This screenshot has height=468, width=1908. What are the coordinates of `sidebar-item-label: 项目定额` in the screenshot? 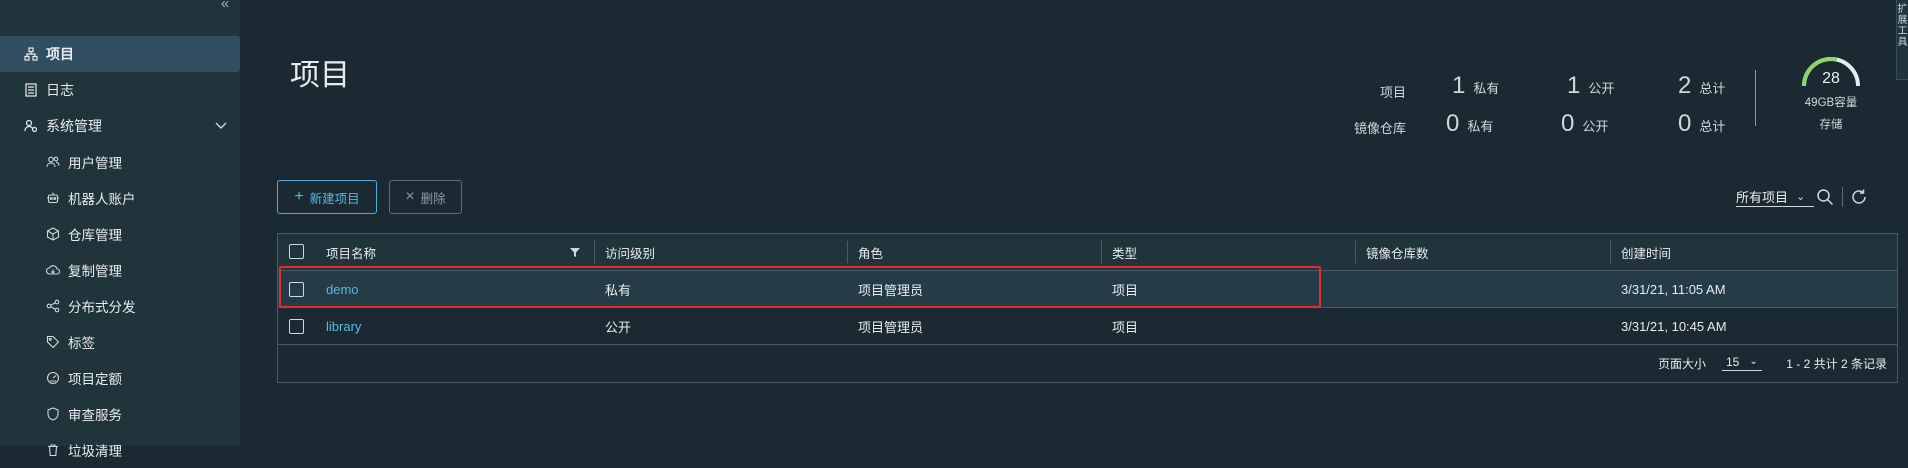 It's located at (95, 379).